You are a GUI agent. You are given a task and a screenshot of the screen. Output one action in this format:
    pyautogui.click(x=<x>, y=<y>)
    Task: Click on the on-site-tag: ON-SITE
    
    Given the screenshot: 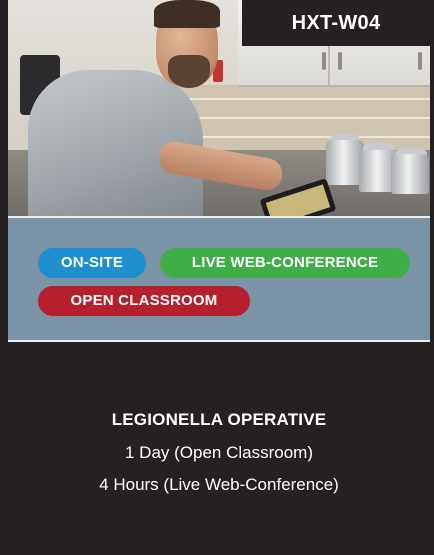 What is the action you would take?
    pyautogui.click(x=92, y=263)
    